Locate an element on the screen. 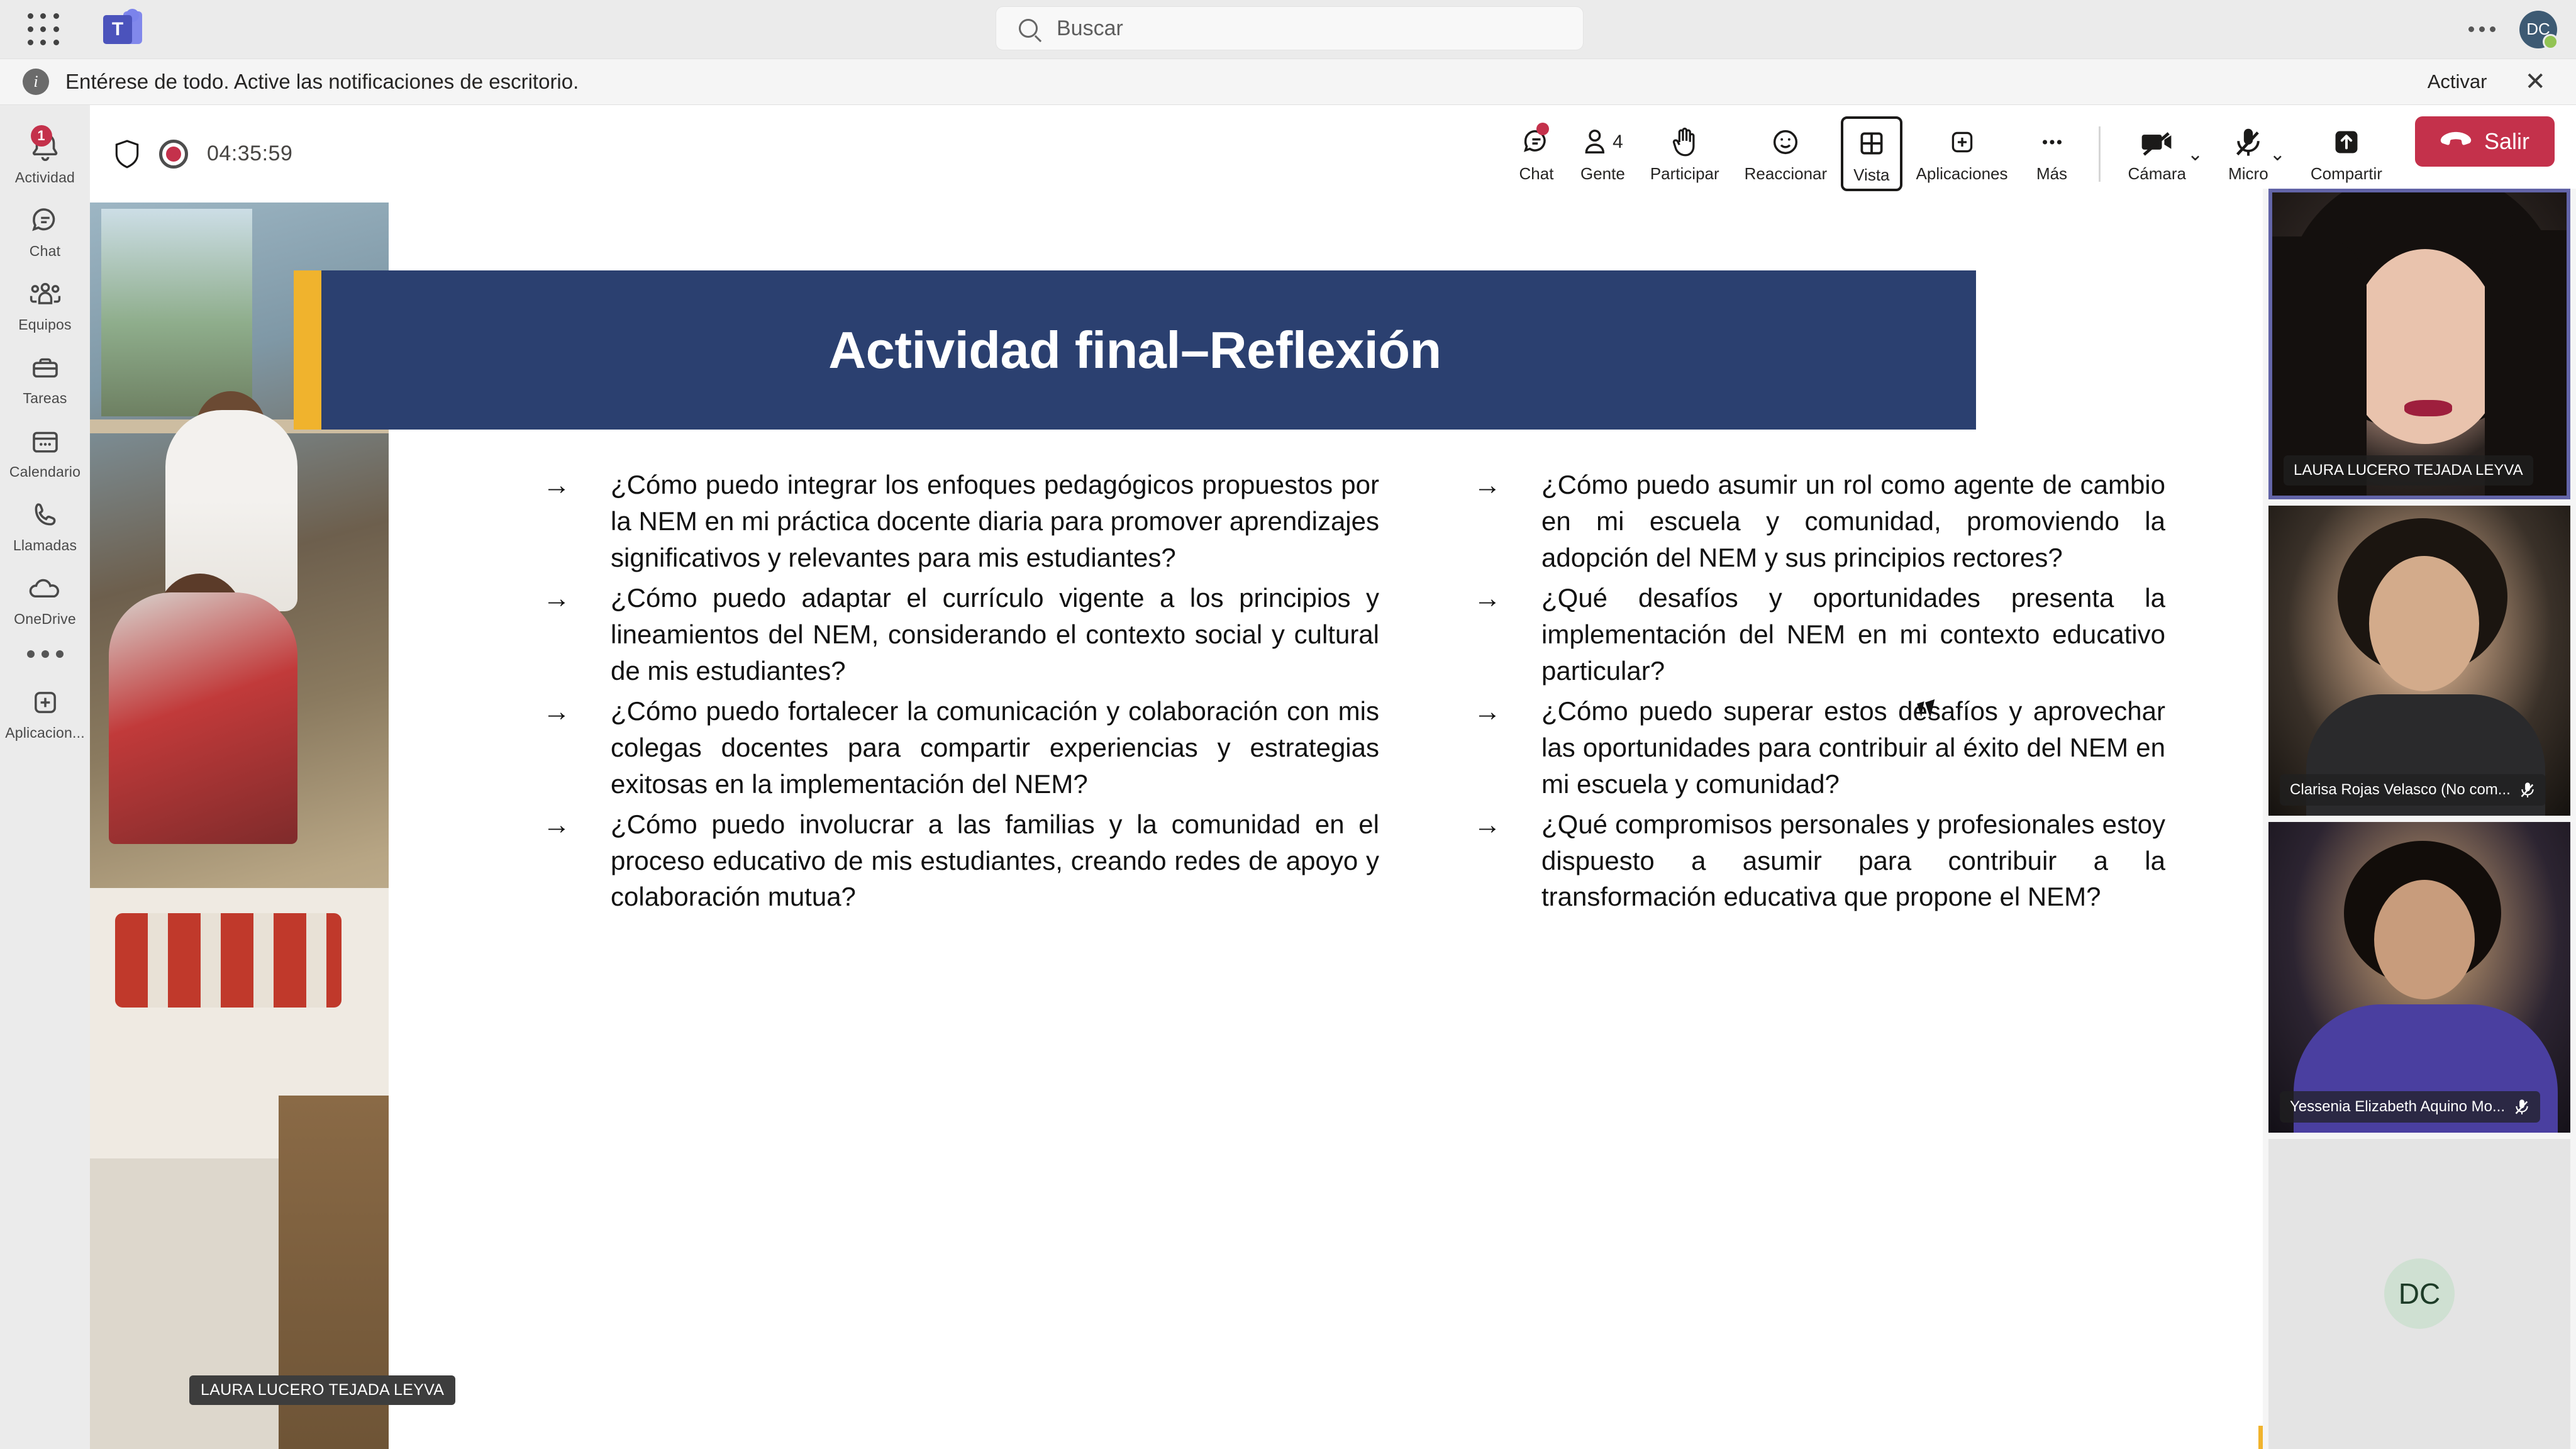 This screenshot has width=2576, height=1449. meeting-view-button: Vista is located at coordinates (1871, 153).